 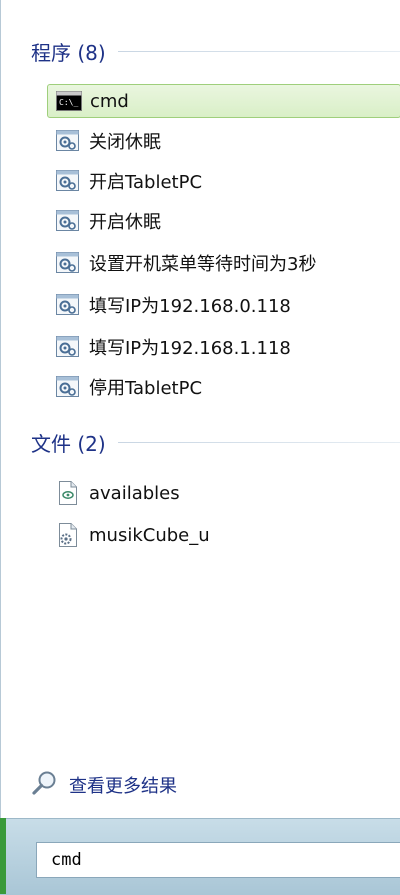 I want to click on result-item-label: availables, so click(x=134, y=493).